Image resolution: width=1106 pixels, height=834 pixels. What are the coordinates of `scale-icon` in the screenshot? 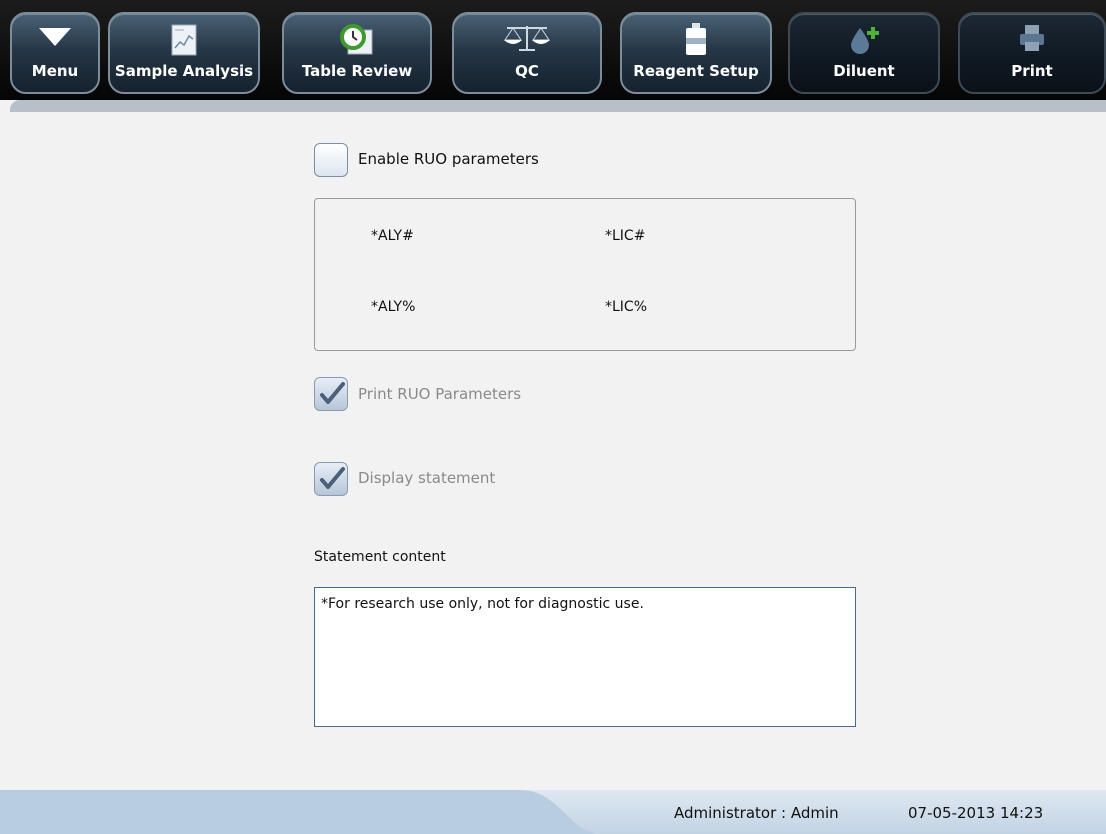 It's located at (527, 40).